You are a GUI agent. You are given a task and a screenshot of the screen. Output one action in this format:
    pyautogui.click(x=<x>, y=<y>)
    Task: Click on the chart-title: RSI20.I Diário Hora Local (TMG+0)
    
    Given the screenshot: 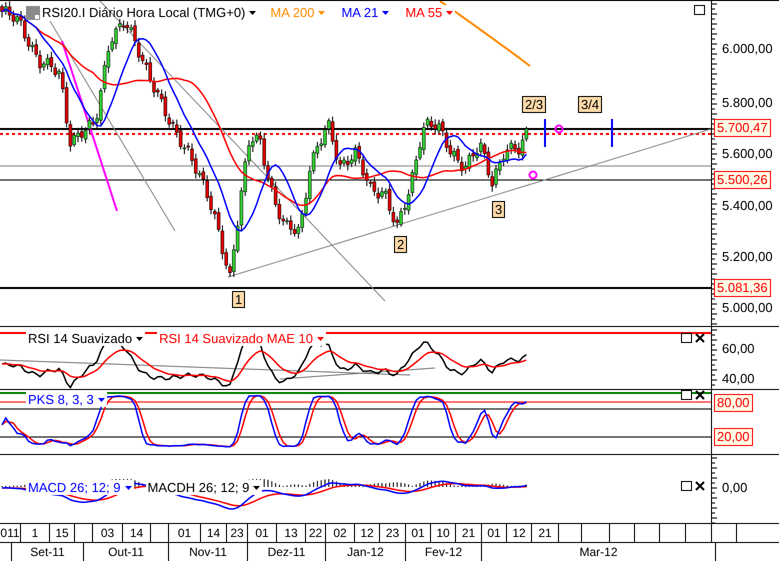 What is the action you would take?
    pyautogui.click(x=149, y=12)
    